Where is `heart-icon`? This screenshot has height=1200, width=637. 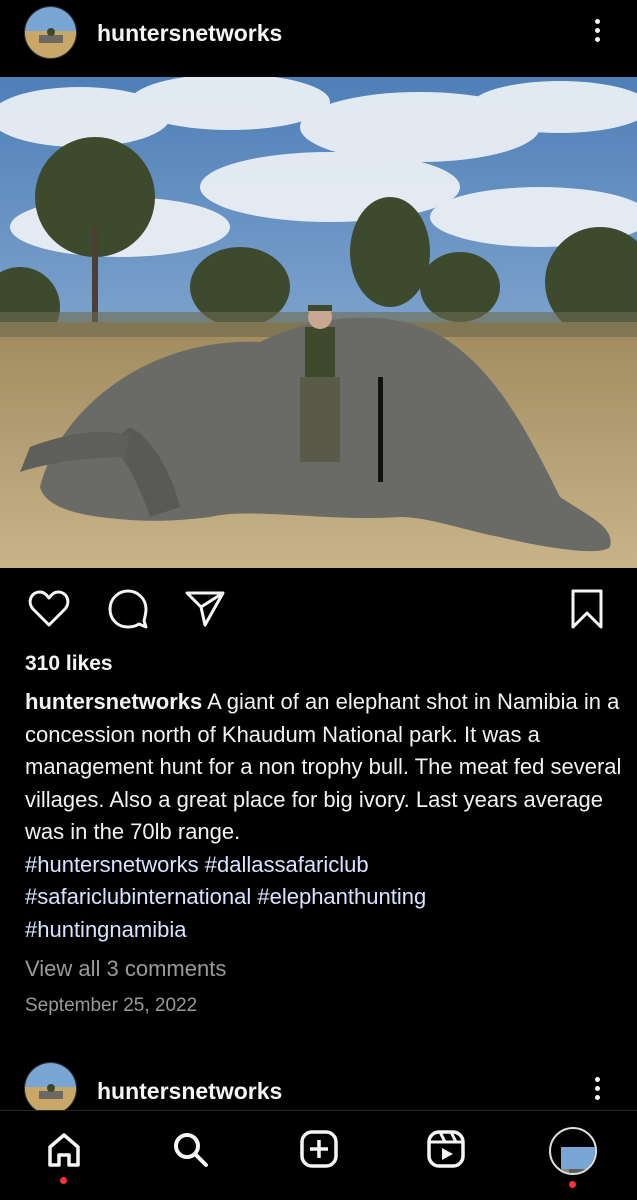
heart-icon is located at coordinates (49, 609).